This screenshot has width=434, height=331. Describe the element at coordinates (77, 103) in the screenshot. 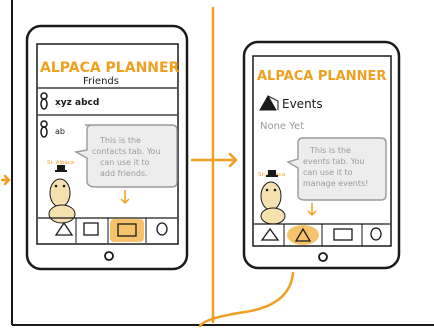

I see `friend-name: xyz abcd` at that location.